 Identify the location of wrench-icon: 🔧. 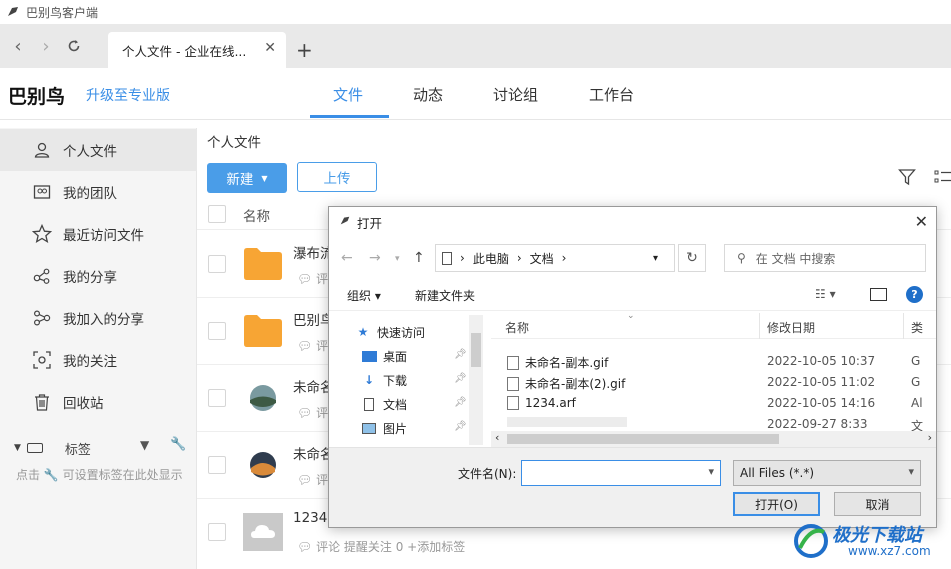
(178, 444).